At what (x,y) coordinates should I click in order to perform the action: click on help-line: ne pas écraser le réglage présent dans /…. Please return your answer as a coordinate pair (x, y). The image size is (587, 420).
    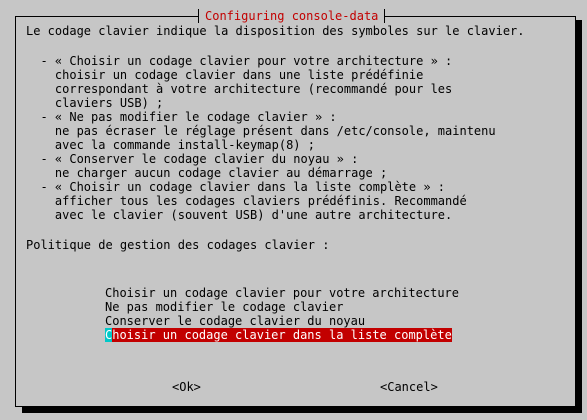
    Looking at the image, I should click on (261, 131).